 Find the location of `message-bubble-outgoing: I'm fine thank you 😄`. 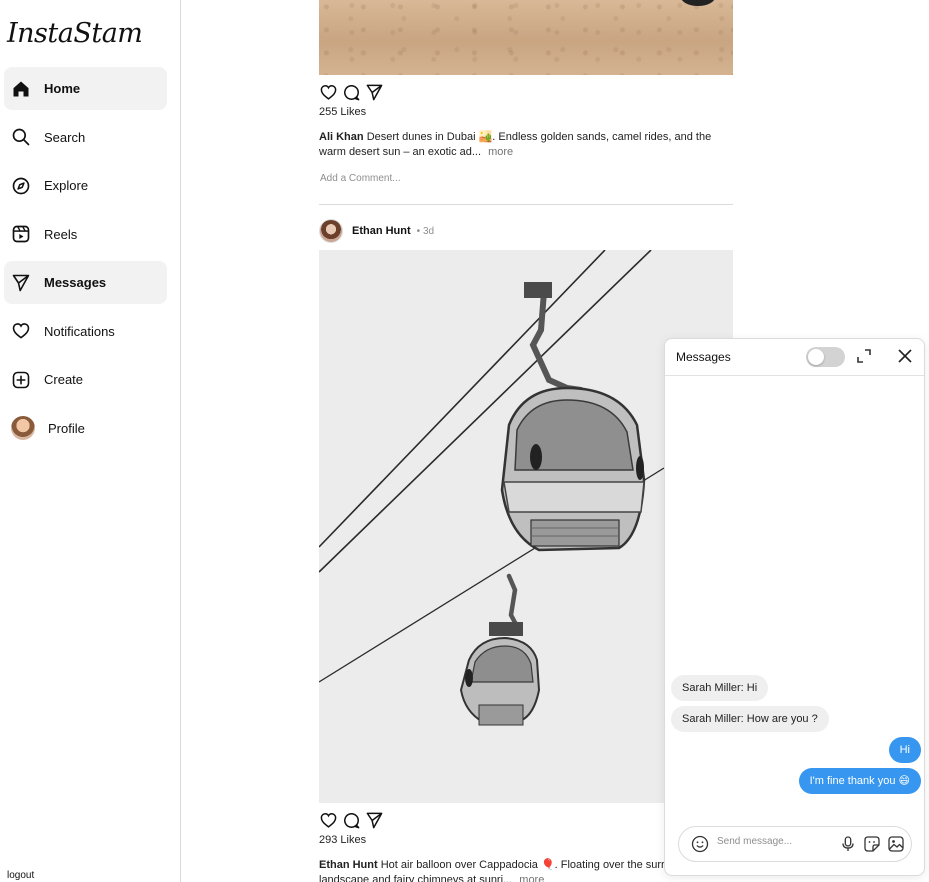

message-bubble-outgoing: I'm fine thank you 😄 is located at coordinates (859, 781).